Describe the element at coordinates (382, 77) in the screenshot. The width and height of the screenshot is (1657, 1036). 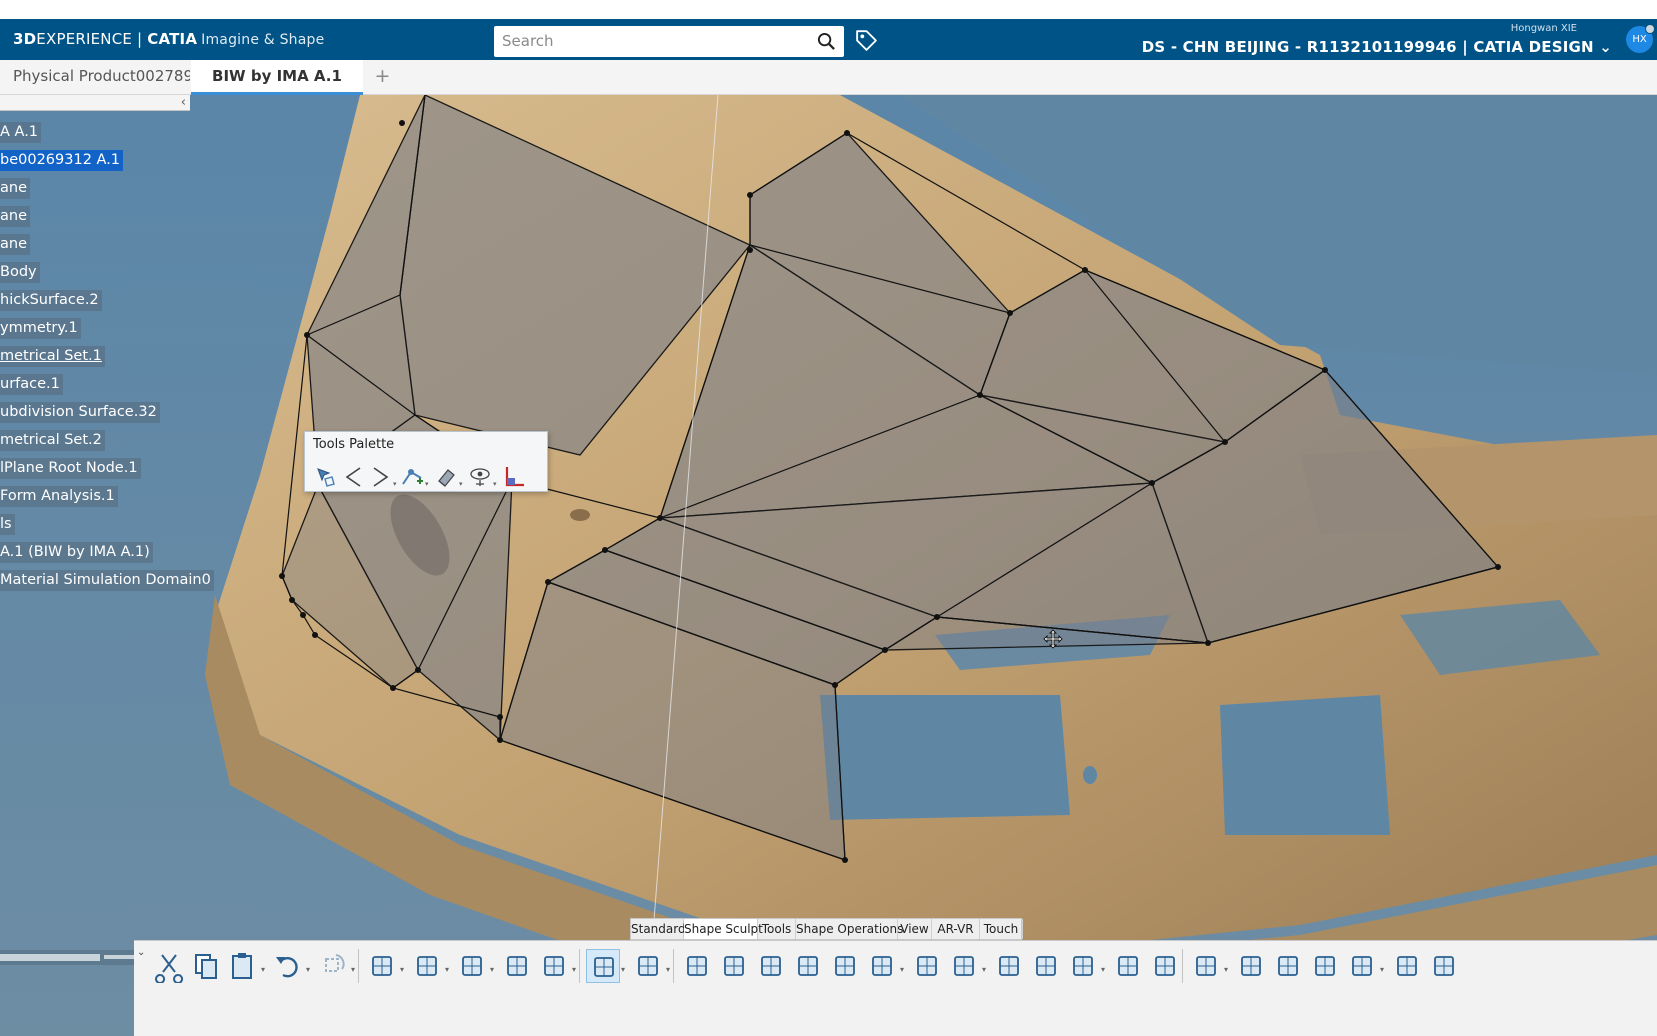
I see `add-tab-button: +` at that location.